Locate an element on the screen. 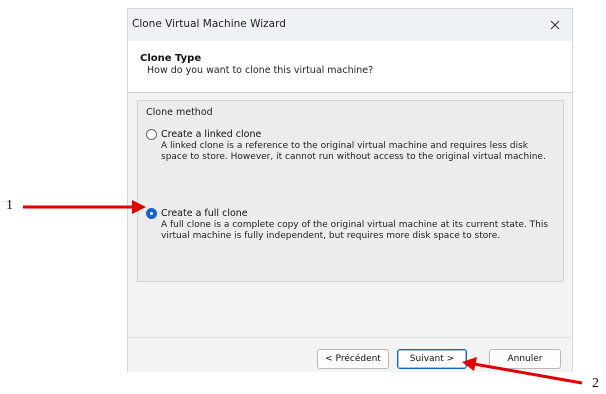 The height and width of the screenshot is (394, 606). callout-label-2: 2 is located at coordinates (595, 383).